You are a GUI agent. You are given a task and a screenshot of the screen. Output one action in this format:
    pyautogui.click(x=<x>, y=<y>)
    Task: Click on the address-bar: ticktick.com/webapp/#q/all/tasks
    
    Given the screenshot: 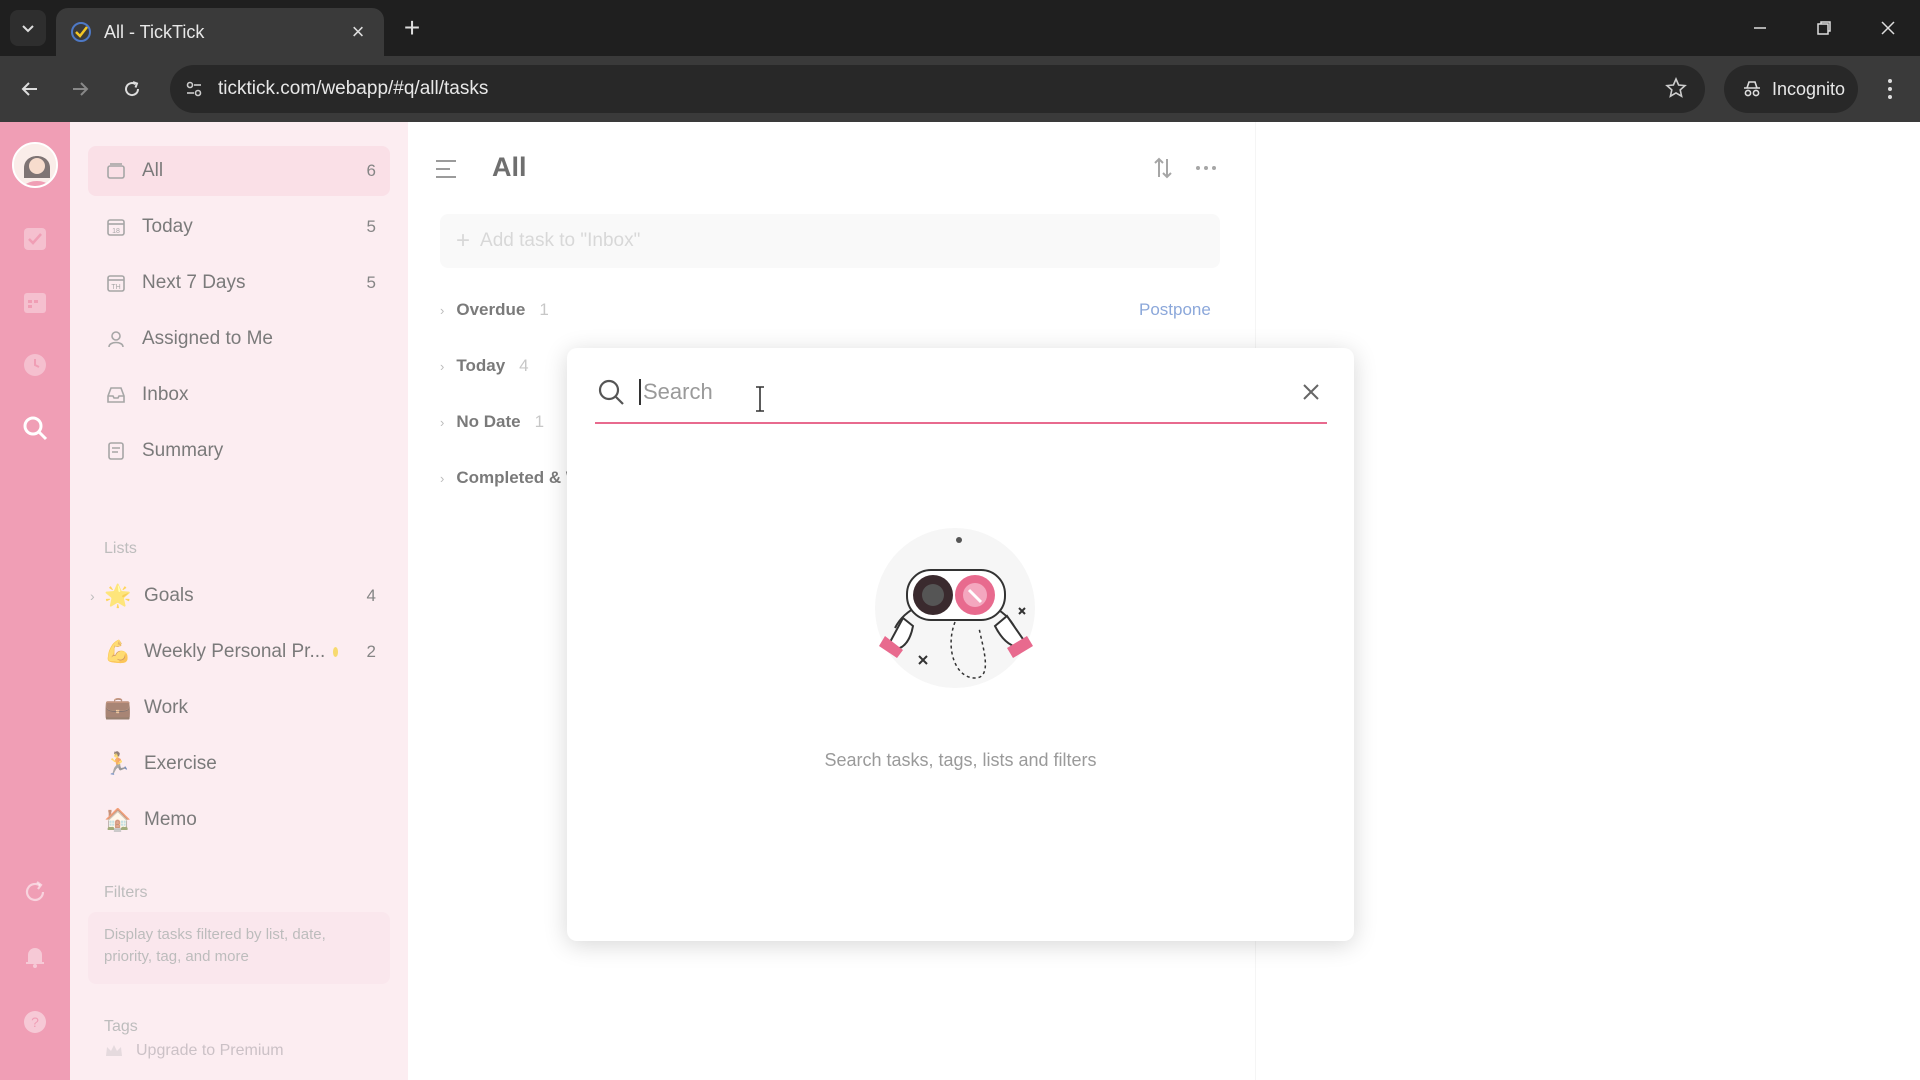 What is the action you would take?
    pyautogui.click(x=937, y=89)
    